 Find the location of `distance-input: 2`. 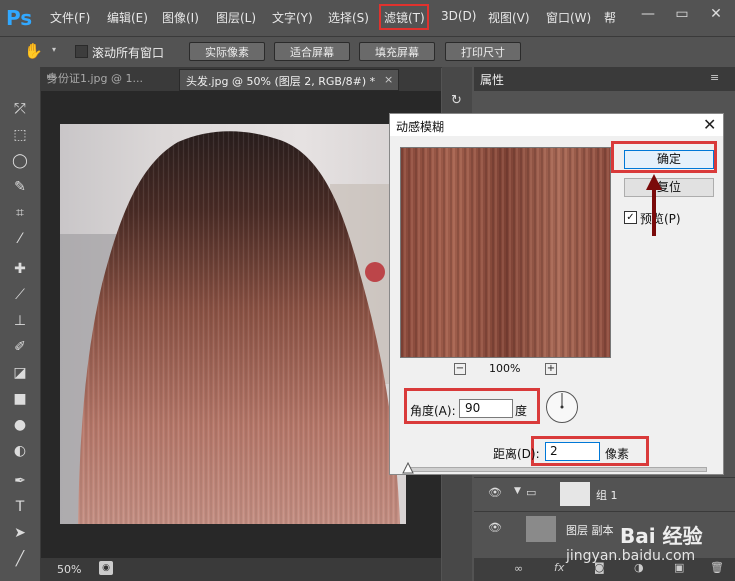

distance-input: 2 is located at coordinates (572, 451).